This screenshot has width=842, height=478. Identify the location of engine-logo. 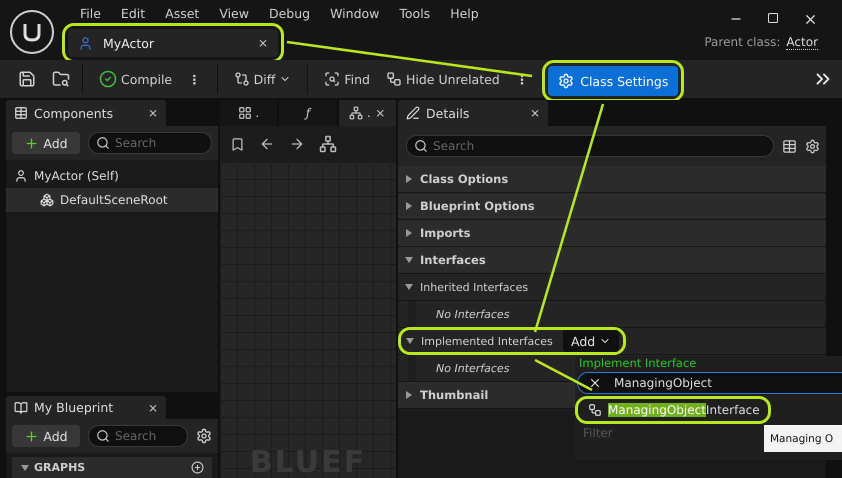
(32, 32).